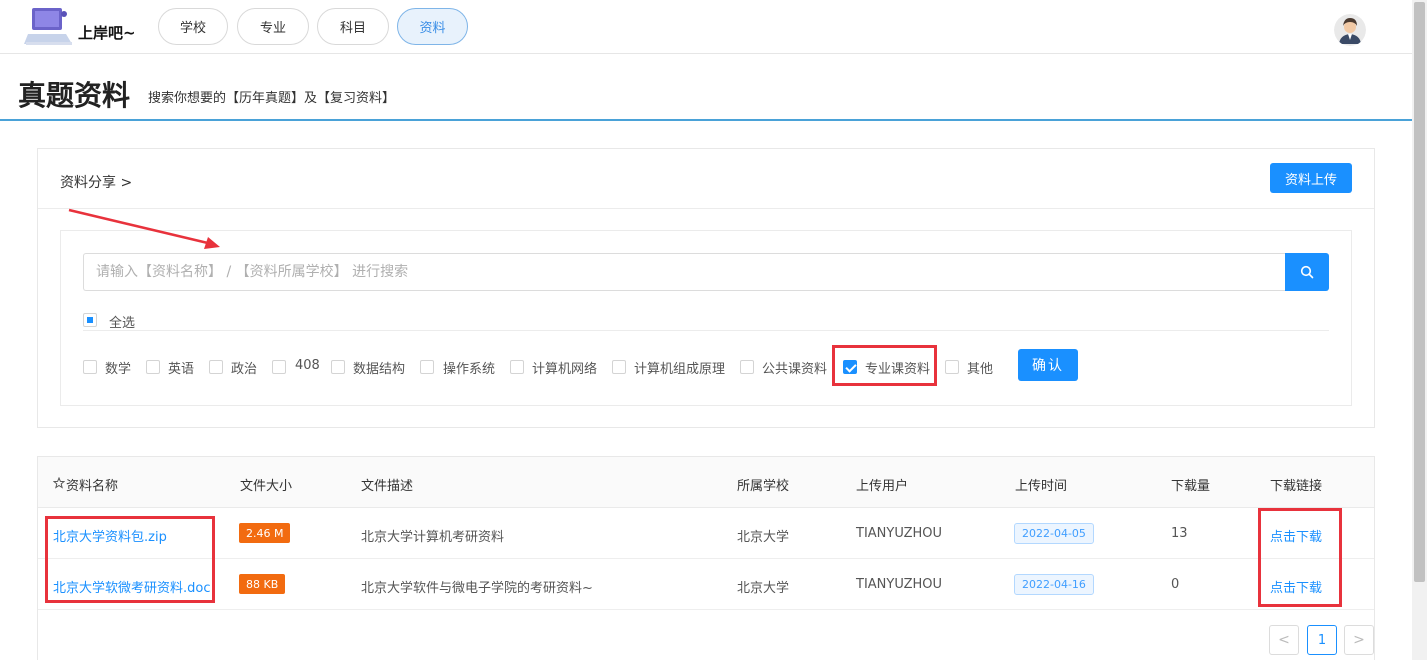 The width and height of the screenshot is (1427, 660). I want to click on category-label-os: 操作系统, so click(469, 367).